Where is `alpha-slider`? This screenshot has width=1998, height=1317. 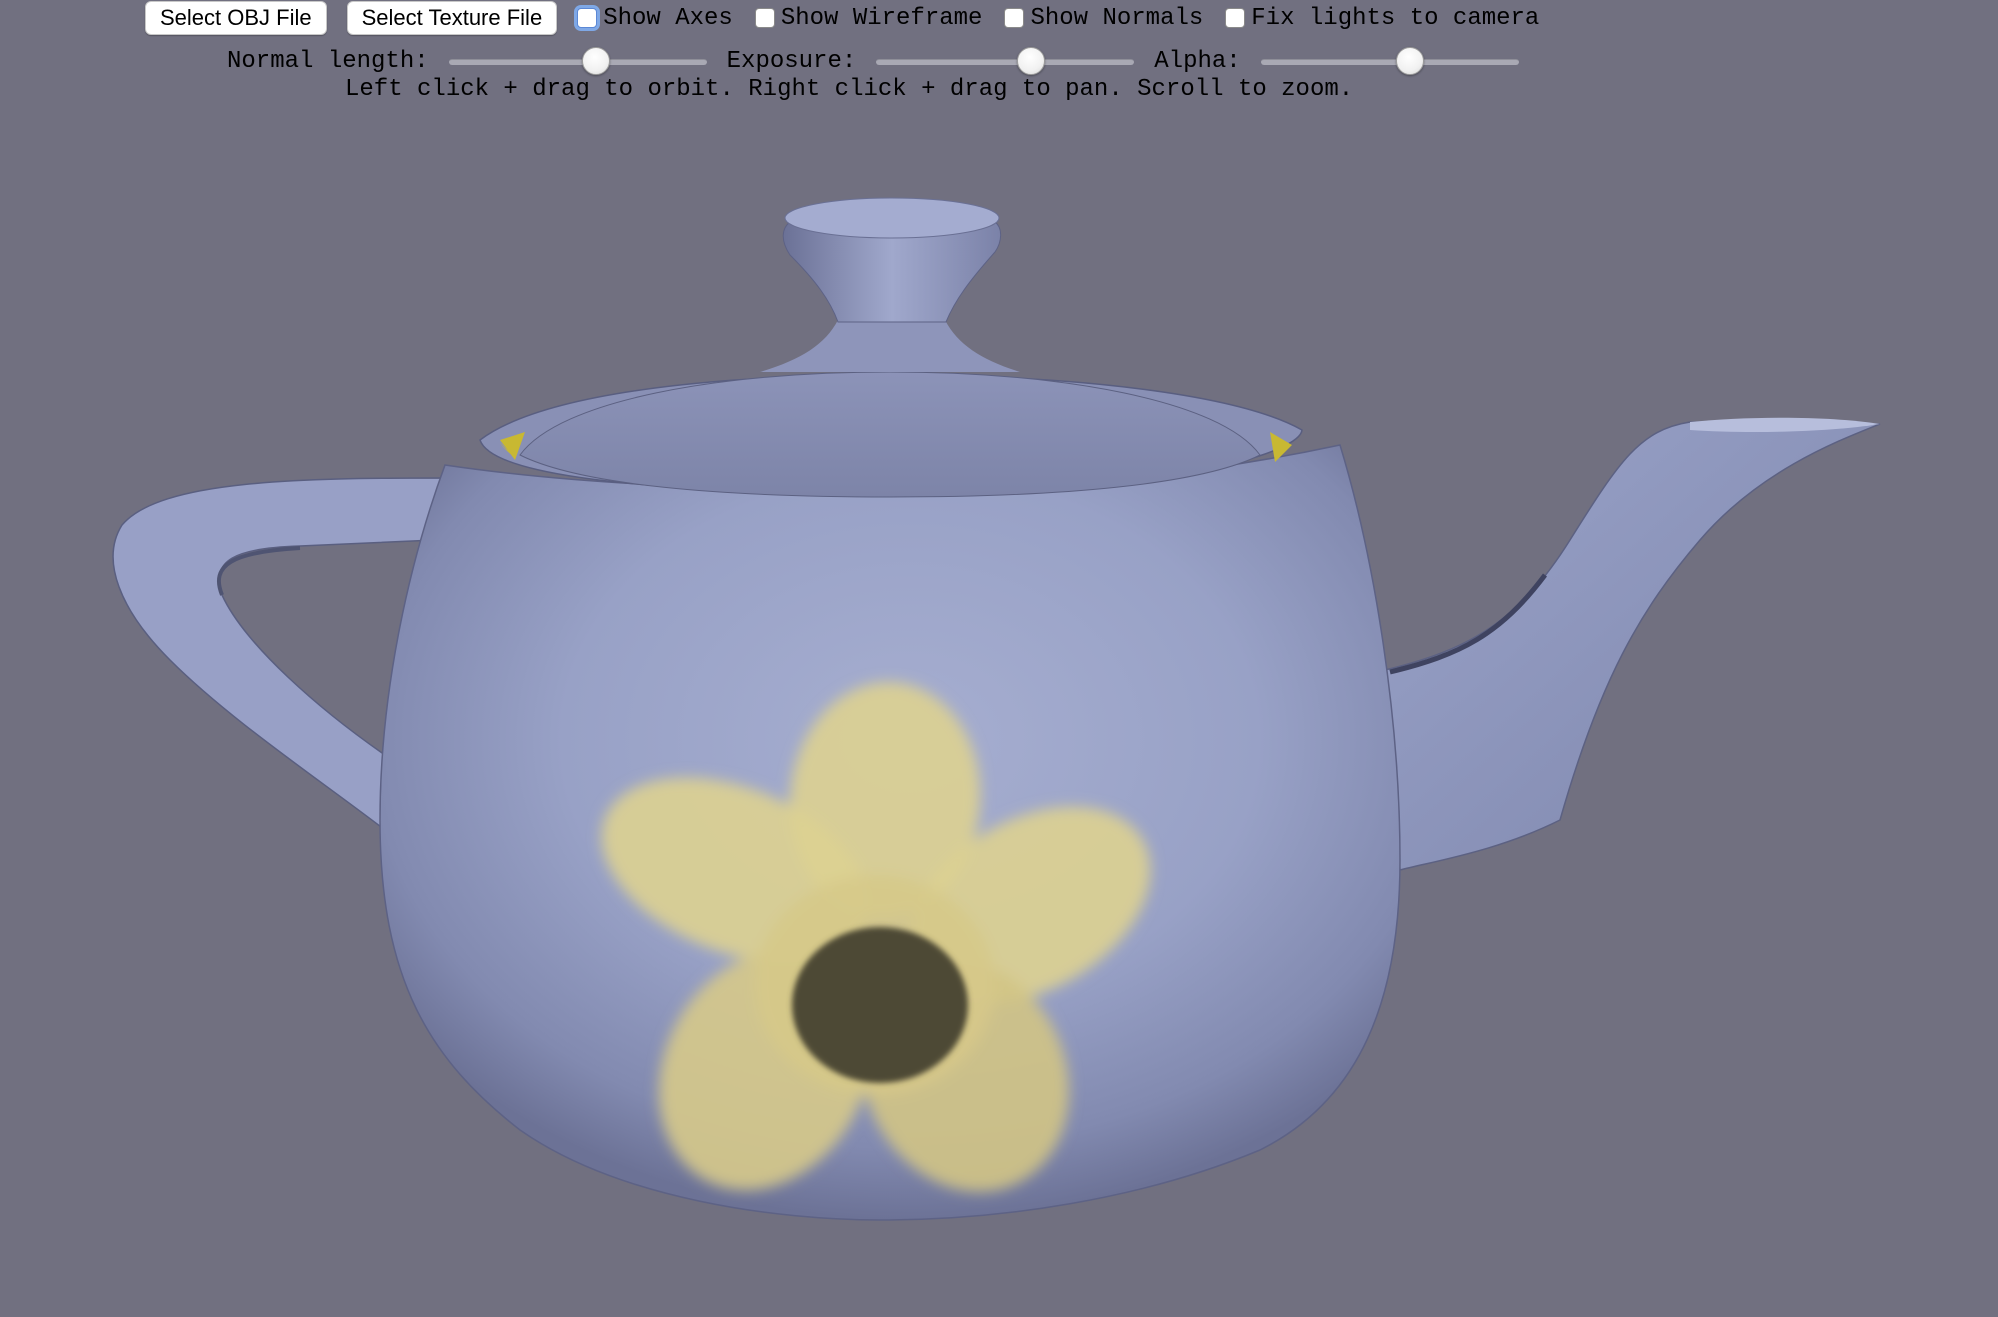 alpha-slider is located at coordinates (1389, 61).